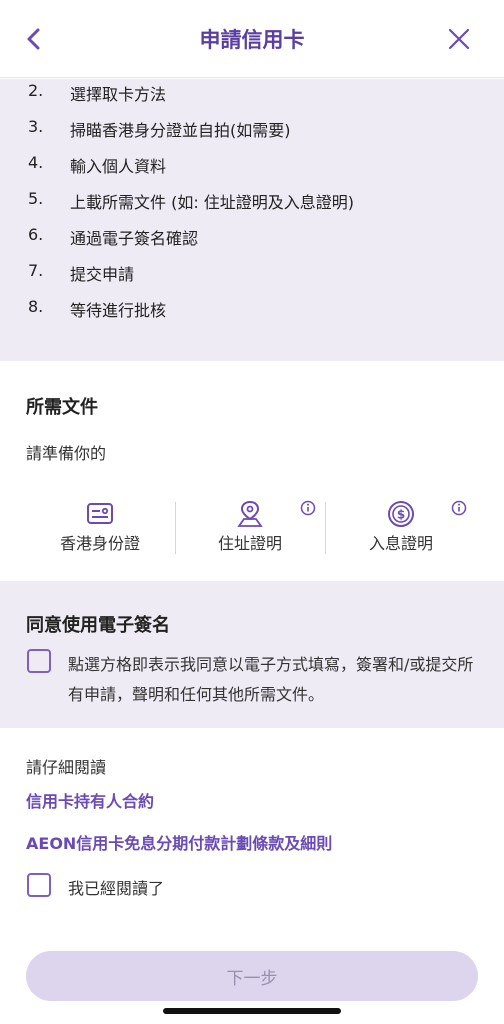 The image size is (504, 1024). Describe the element at coordinates (36, 126) in the screenshot. I see `step-number: 3.` at that location.